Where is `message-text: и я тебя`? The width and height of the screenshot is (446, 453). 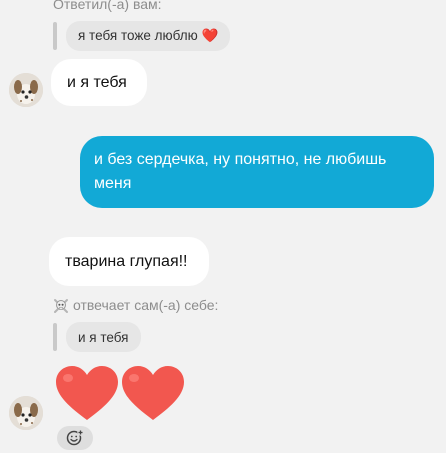 message-text: и я тебя is located at coordinates (97, 82).